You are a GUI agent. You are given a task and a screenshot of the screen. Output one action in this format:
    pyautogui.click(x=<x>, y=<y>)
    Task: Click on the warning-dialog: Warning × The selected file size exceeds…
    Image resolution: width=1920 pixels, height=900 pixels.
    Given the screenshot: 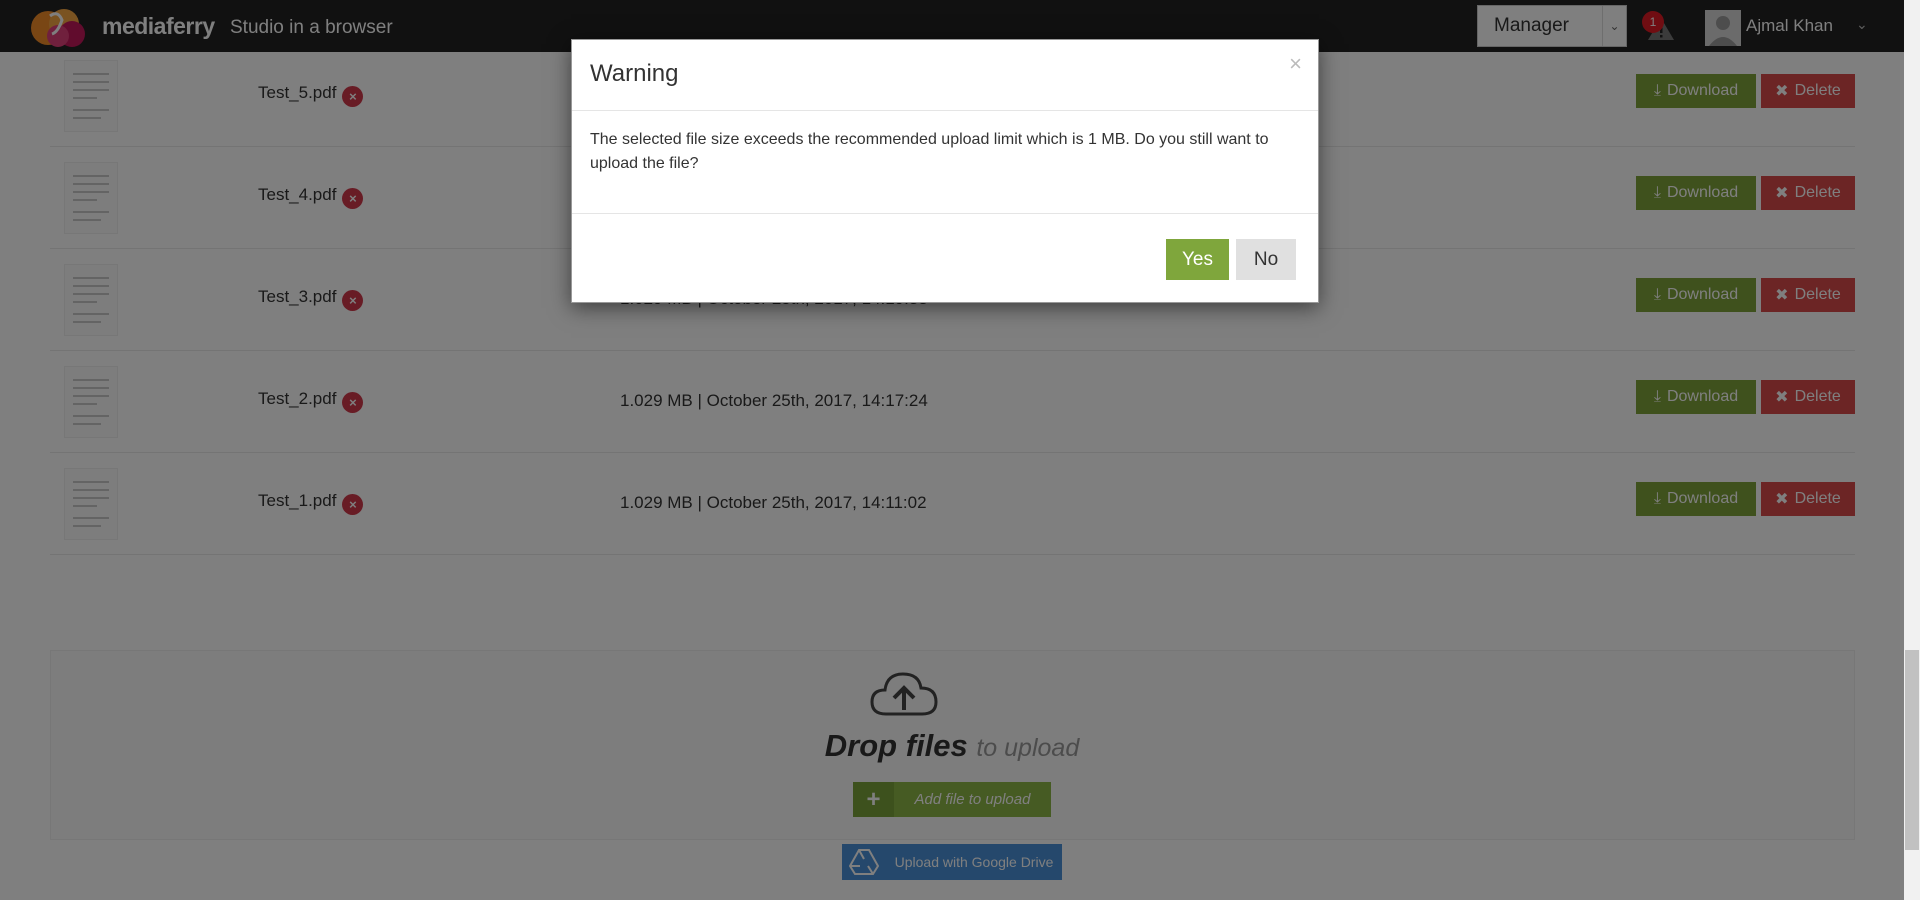 What is the action you would take?
    pyautogui.click(x=945, y=171)
    